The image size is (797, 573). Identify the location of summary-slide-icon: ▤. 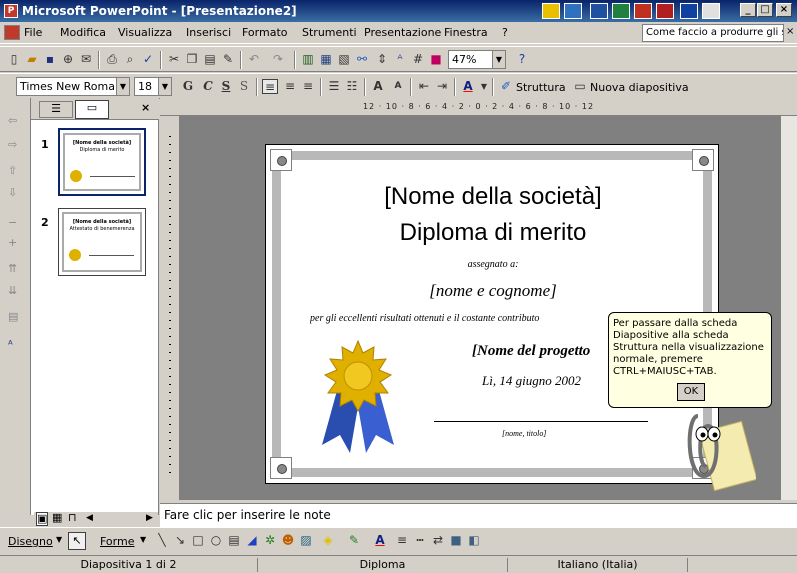
(13, 316).